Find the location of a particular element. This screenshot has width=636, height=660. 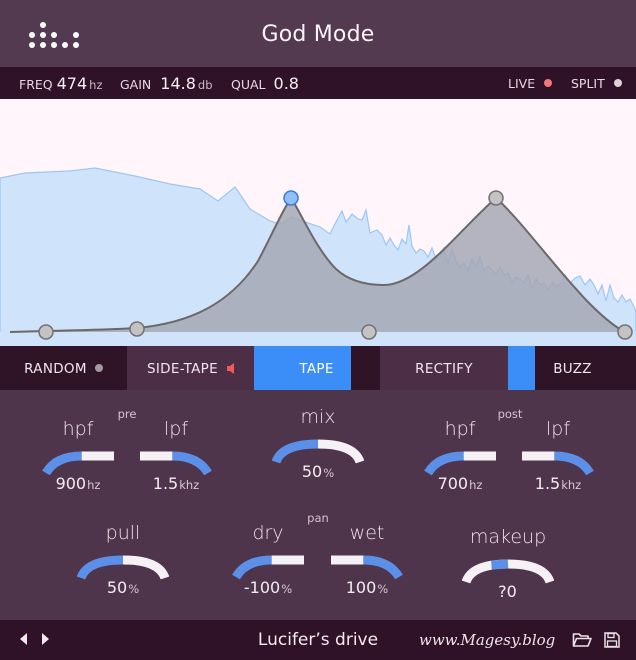

post-lpf-value: 1.5khz is located at coordinates (558, 483).